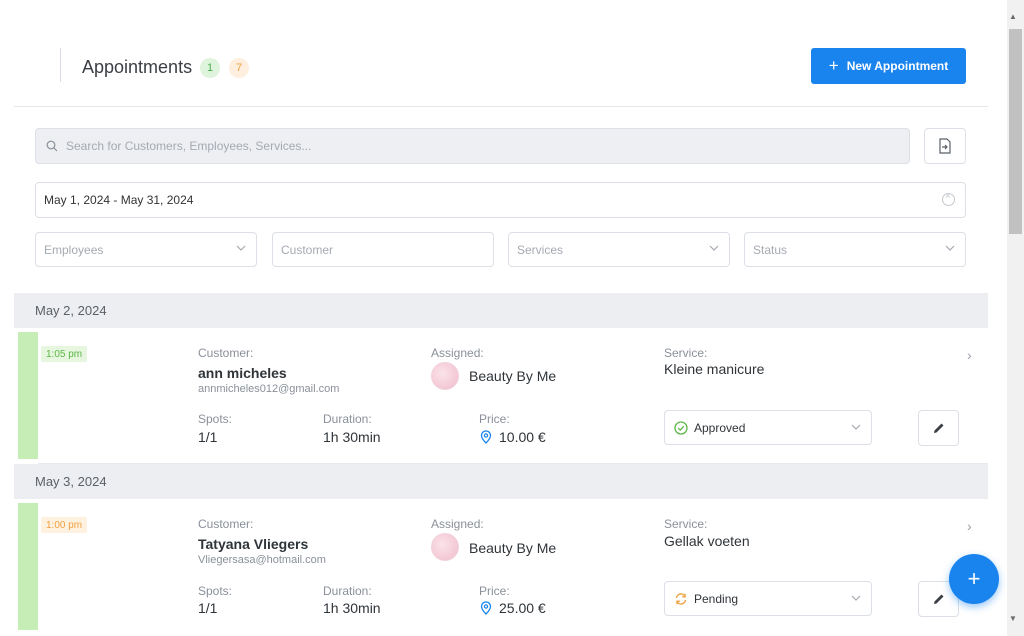 The width and height of the screenshot is (1024, 636). What do you see at coordinates (540, 249) in the screenshot?
I see `services-filter-label: Services` at bounding box center [540, 249].